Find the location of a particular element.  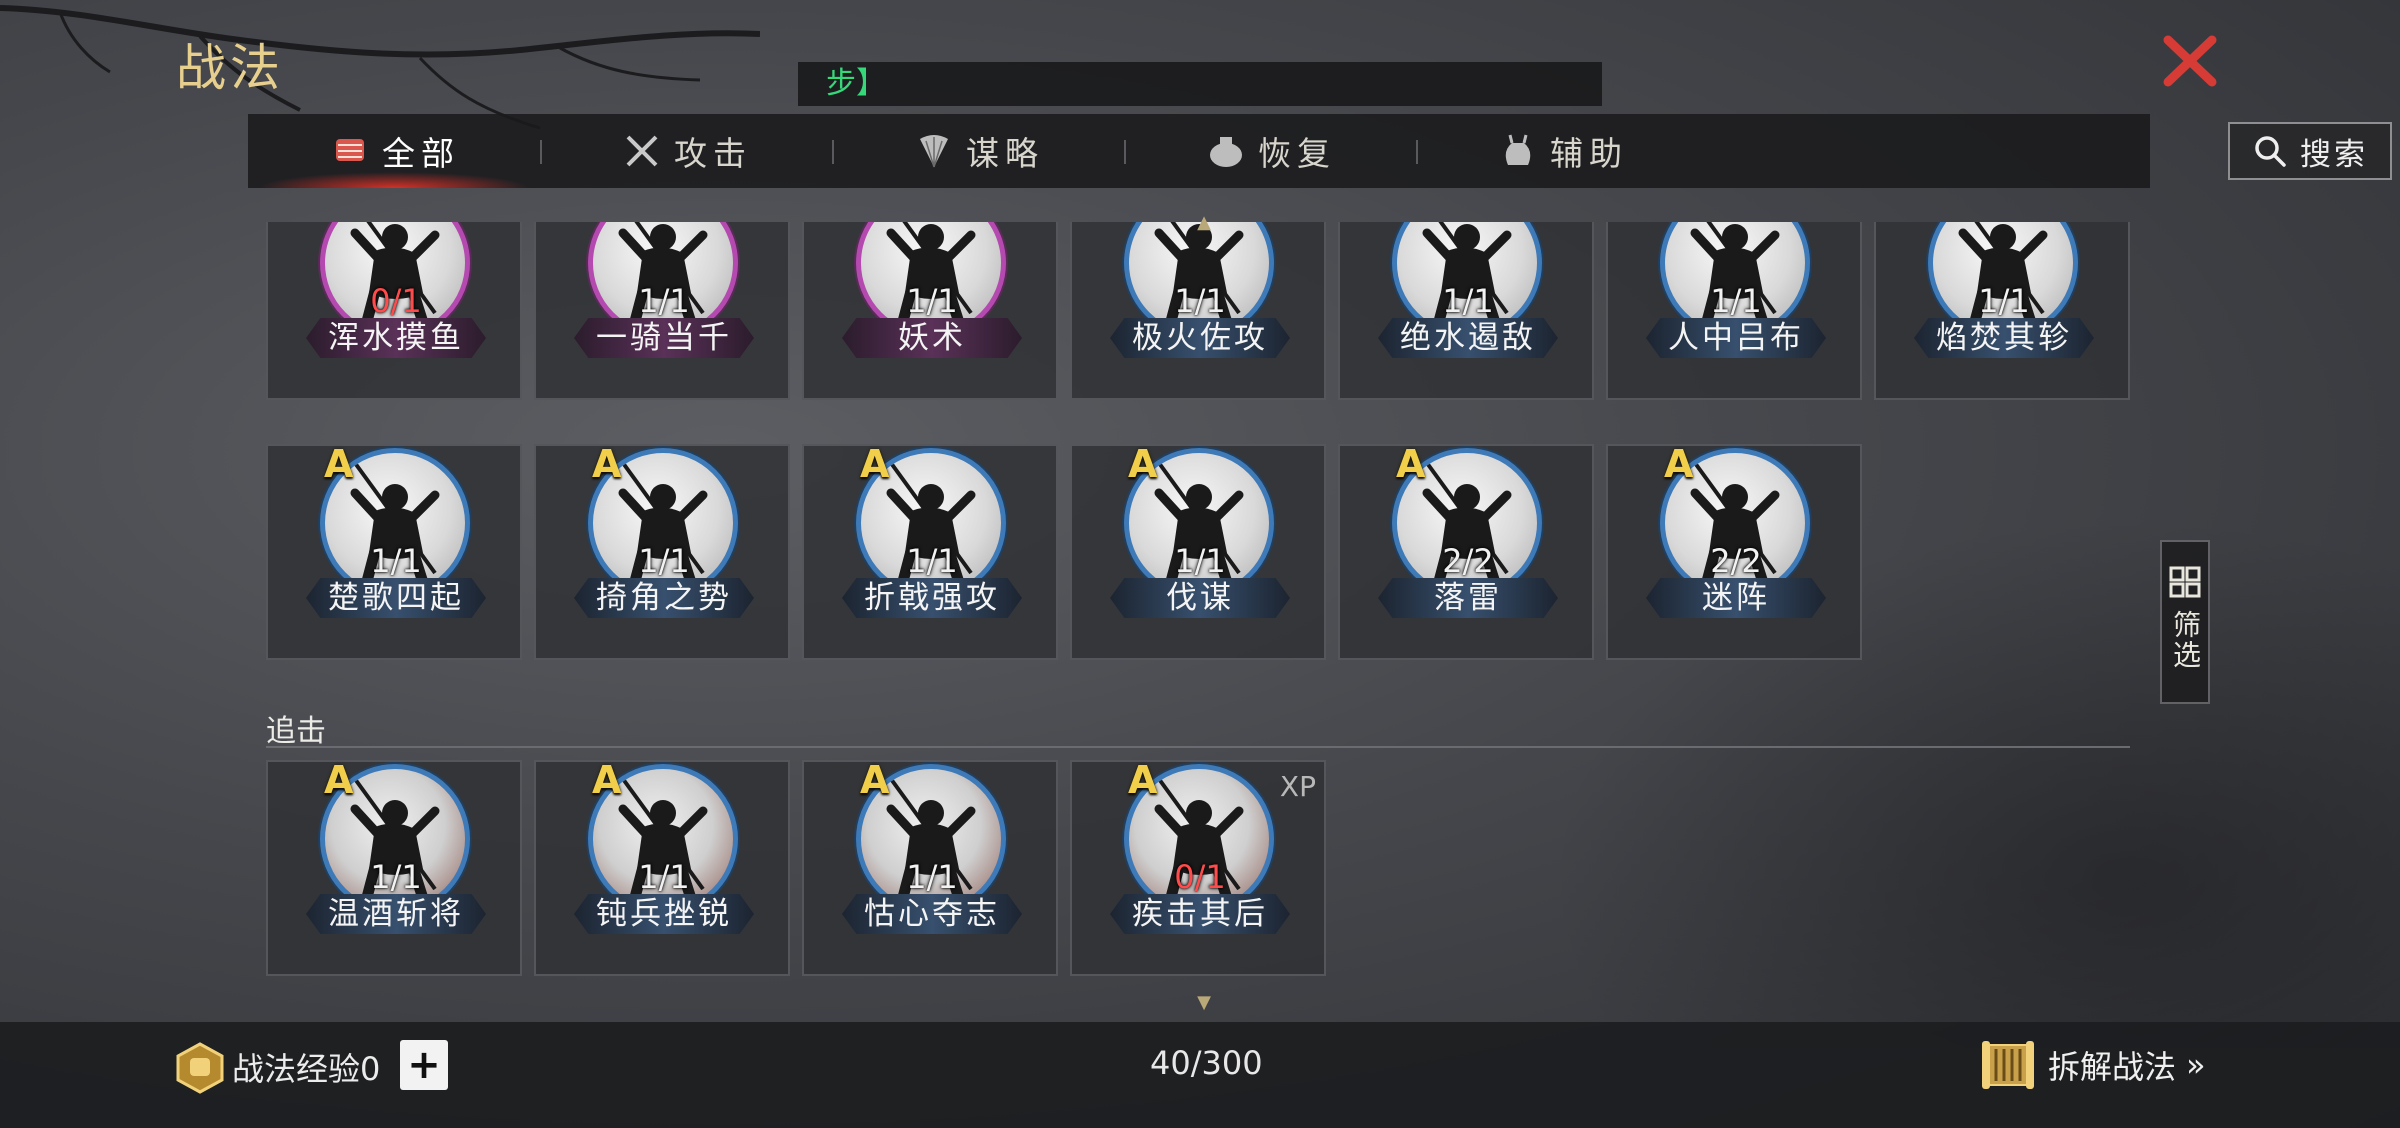

filter-button: 筛选 is located at coordinates (2185, 622).